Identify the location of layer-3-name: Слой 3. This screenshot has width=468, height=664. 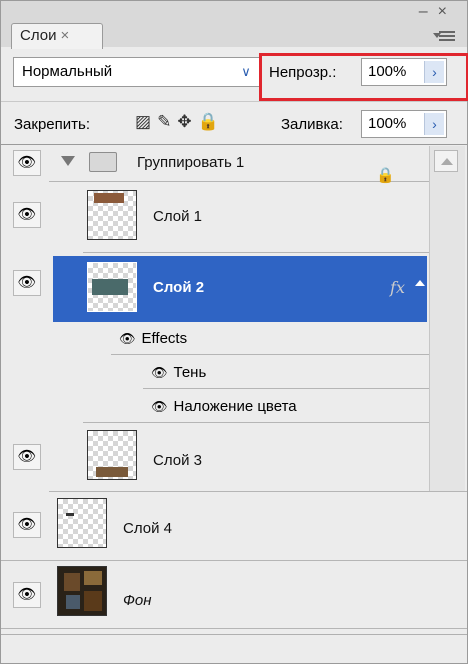
(177, 460).